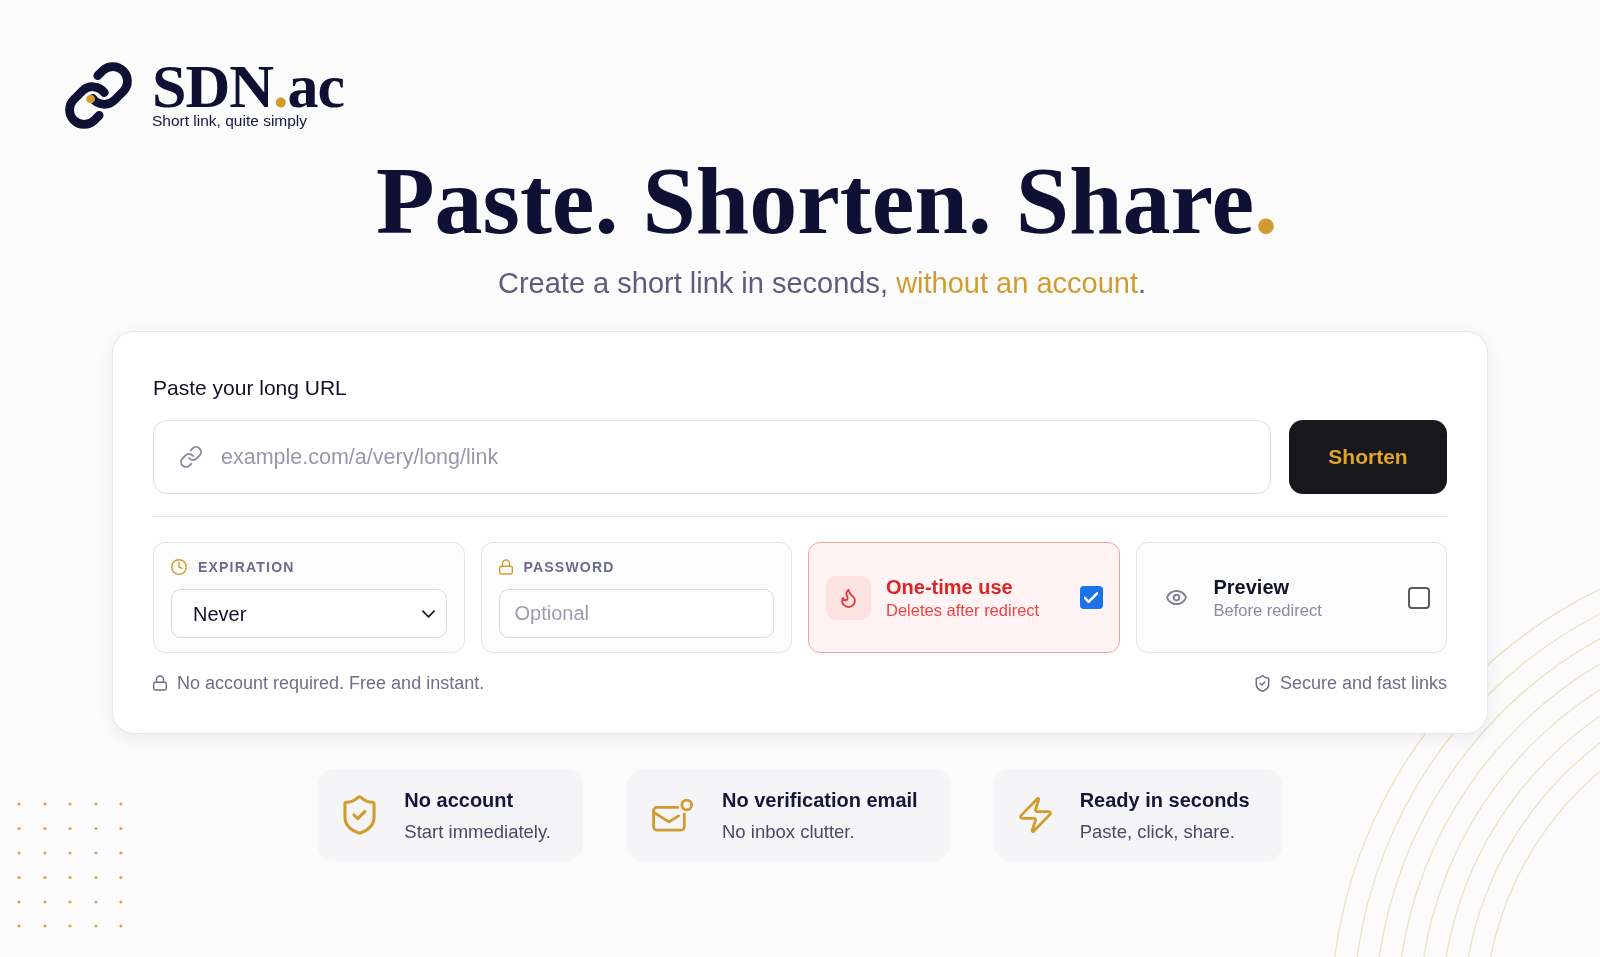 The height and width of the screenshot is (957, 1600). Describe the element at coordinates (248, 86) in the screenshot. I see `brand-name: SDN.ac` at that location.